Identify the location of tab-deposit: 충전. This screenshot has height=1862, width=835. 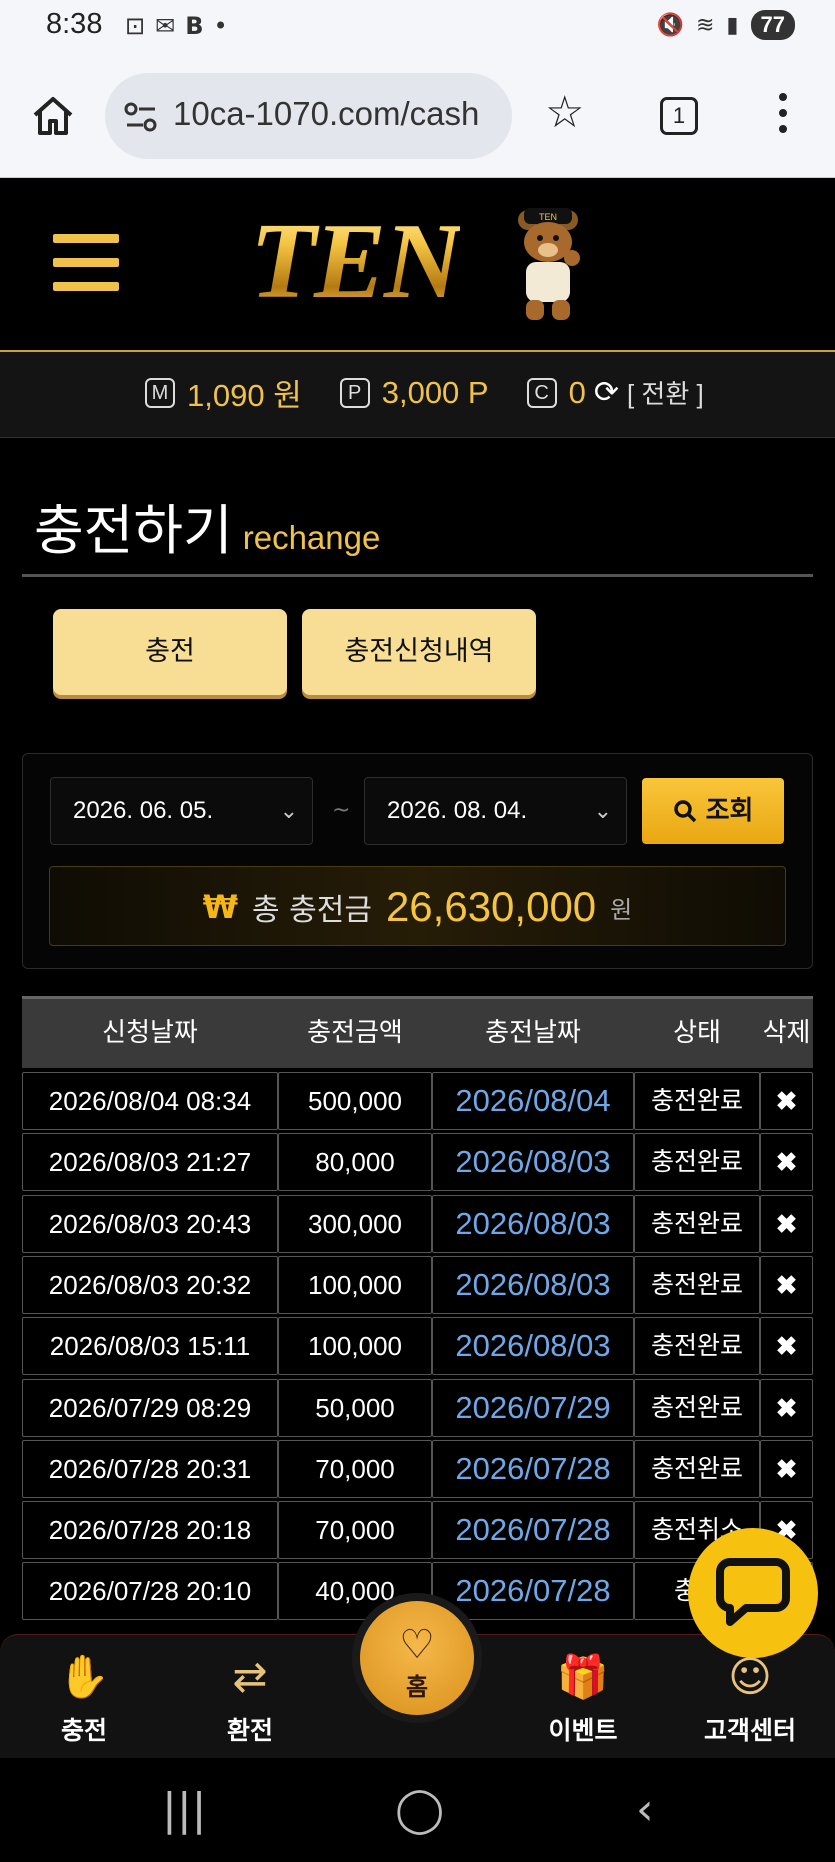
(170, 652).